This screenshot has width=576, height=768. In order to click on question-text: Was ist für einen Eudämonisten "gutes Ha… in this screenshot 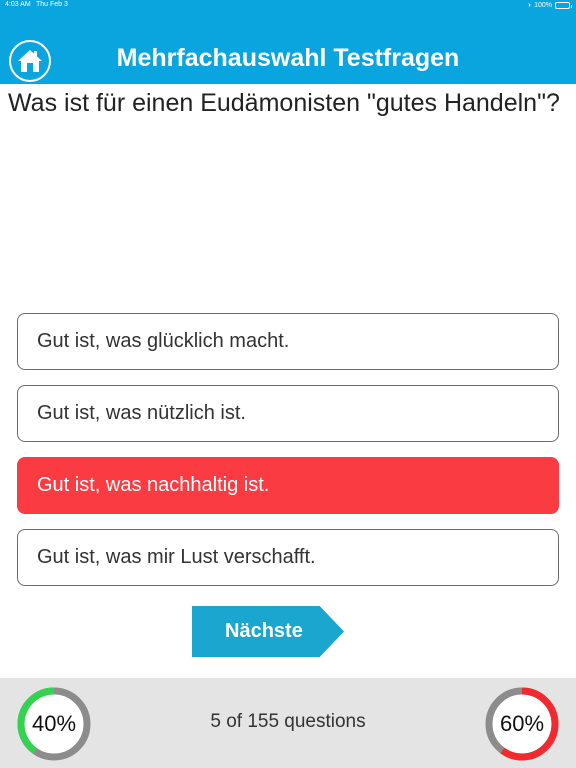, I will do `click(284, 103)`.